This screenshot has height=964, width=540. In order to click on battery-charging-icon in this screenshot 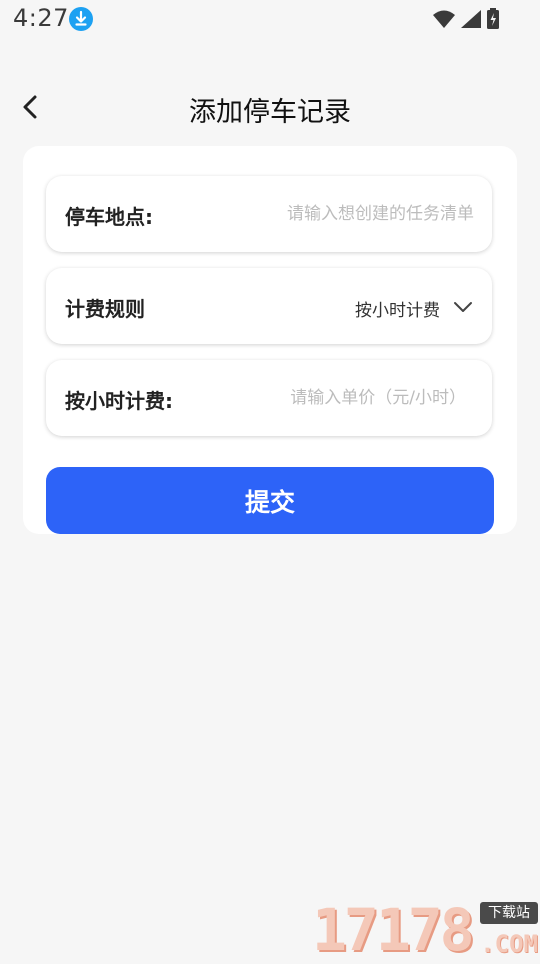, I will do `click(493, 21)`.